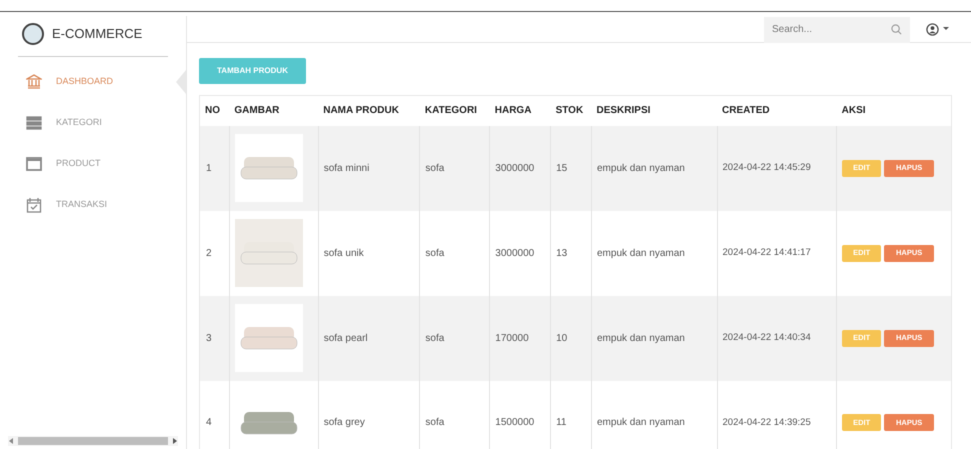 The height and width of the screenshot is (449, 971). I want to click on search-icon, so click(896, 29).